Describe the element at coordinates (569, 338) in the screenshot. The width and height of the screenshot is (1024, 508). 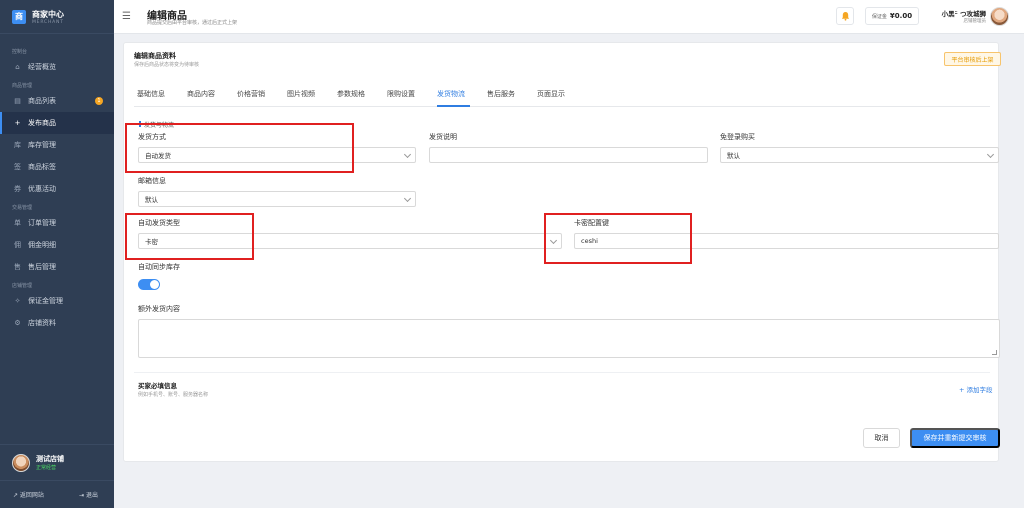
I see `extra-content-textarea` at that location.